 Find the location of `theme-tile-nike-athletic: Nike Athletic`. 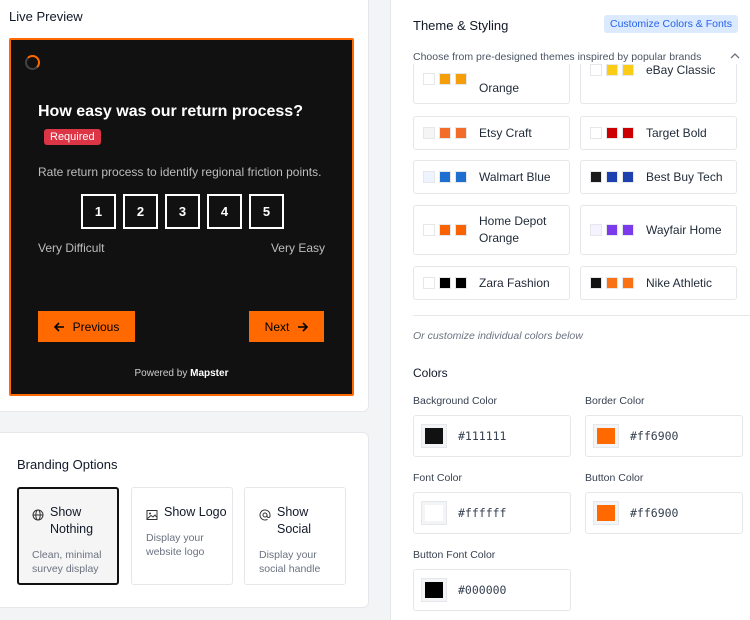

theme-tile-nike-athletic: Nike Athletic is located at coordinates (658, 283).